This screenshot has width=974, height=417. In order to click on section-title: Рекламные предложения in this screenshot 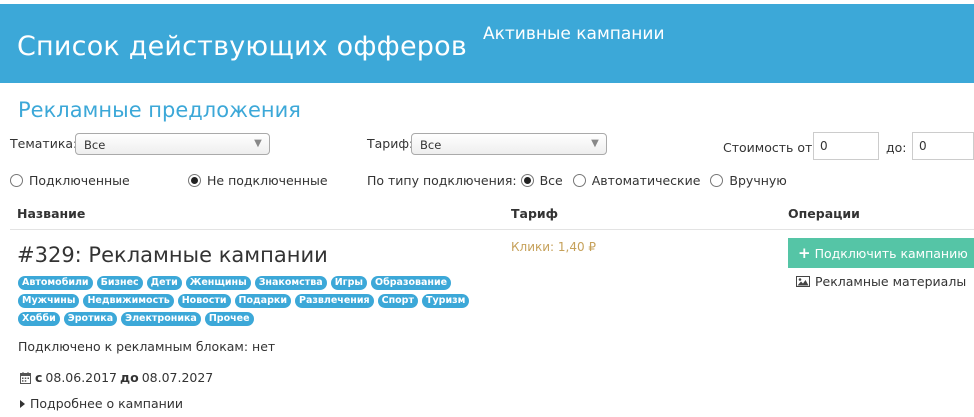, I will do `click(159, 110)`.